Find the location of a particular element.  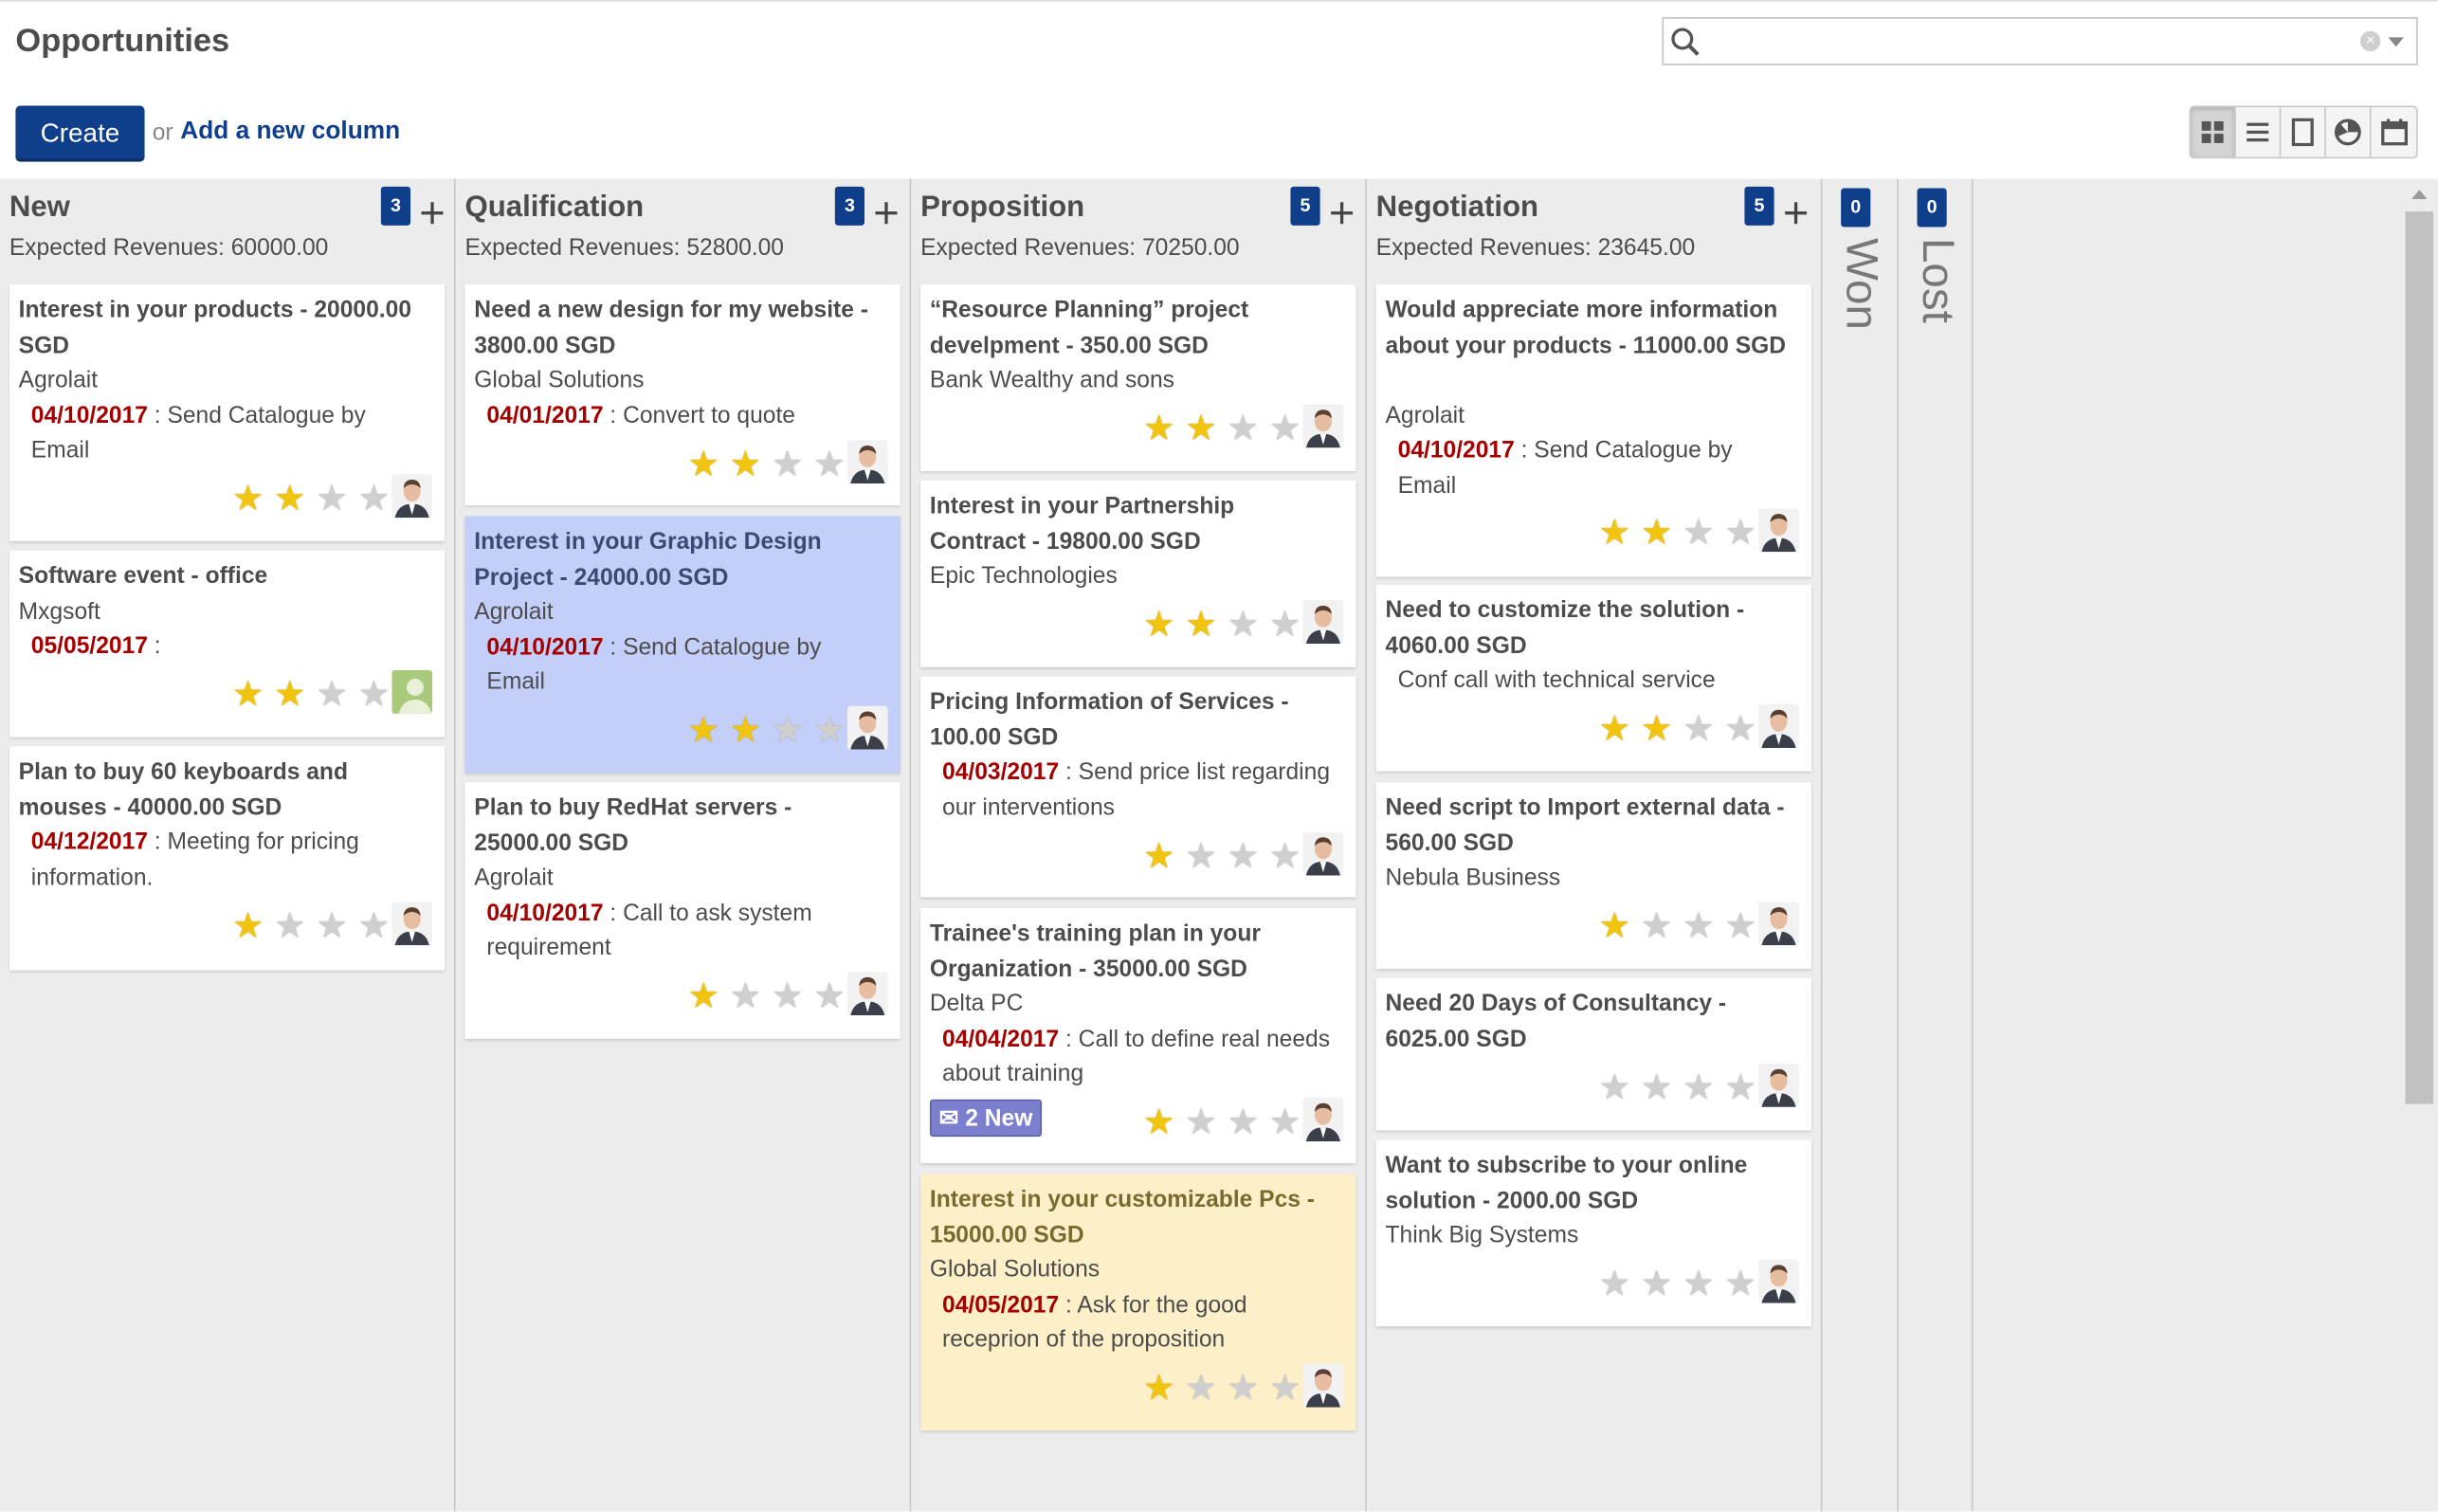

search-options-dropdown-icon is located at coordinates (2396, 42).